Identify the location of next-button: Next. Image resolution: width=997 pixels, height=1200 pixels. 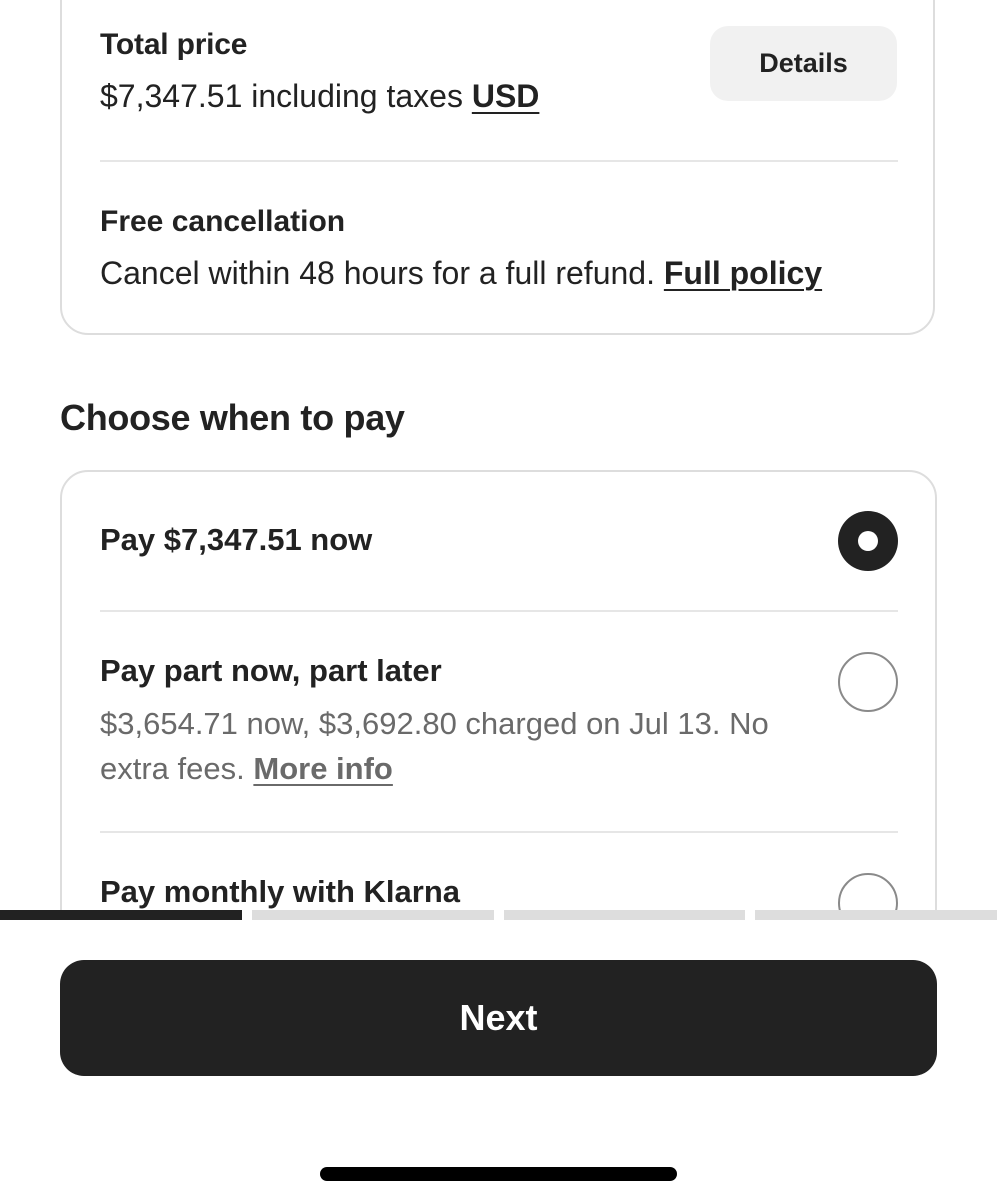
(498, 1018).